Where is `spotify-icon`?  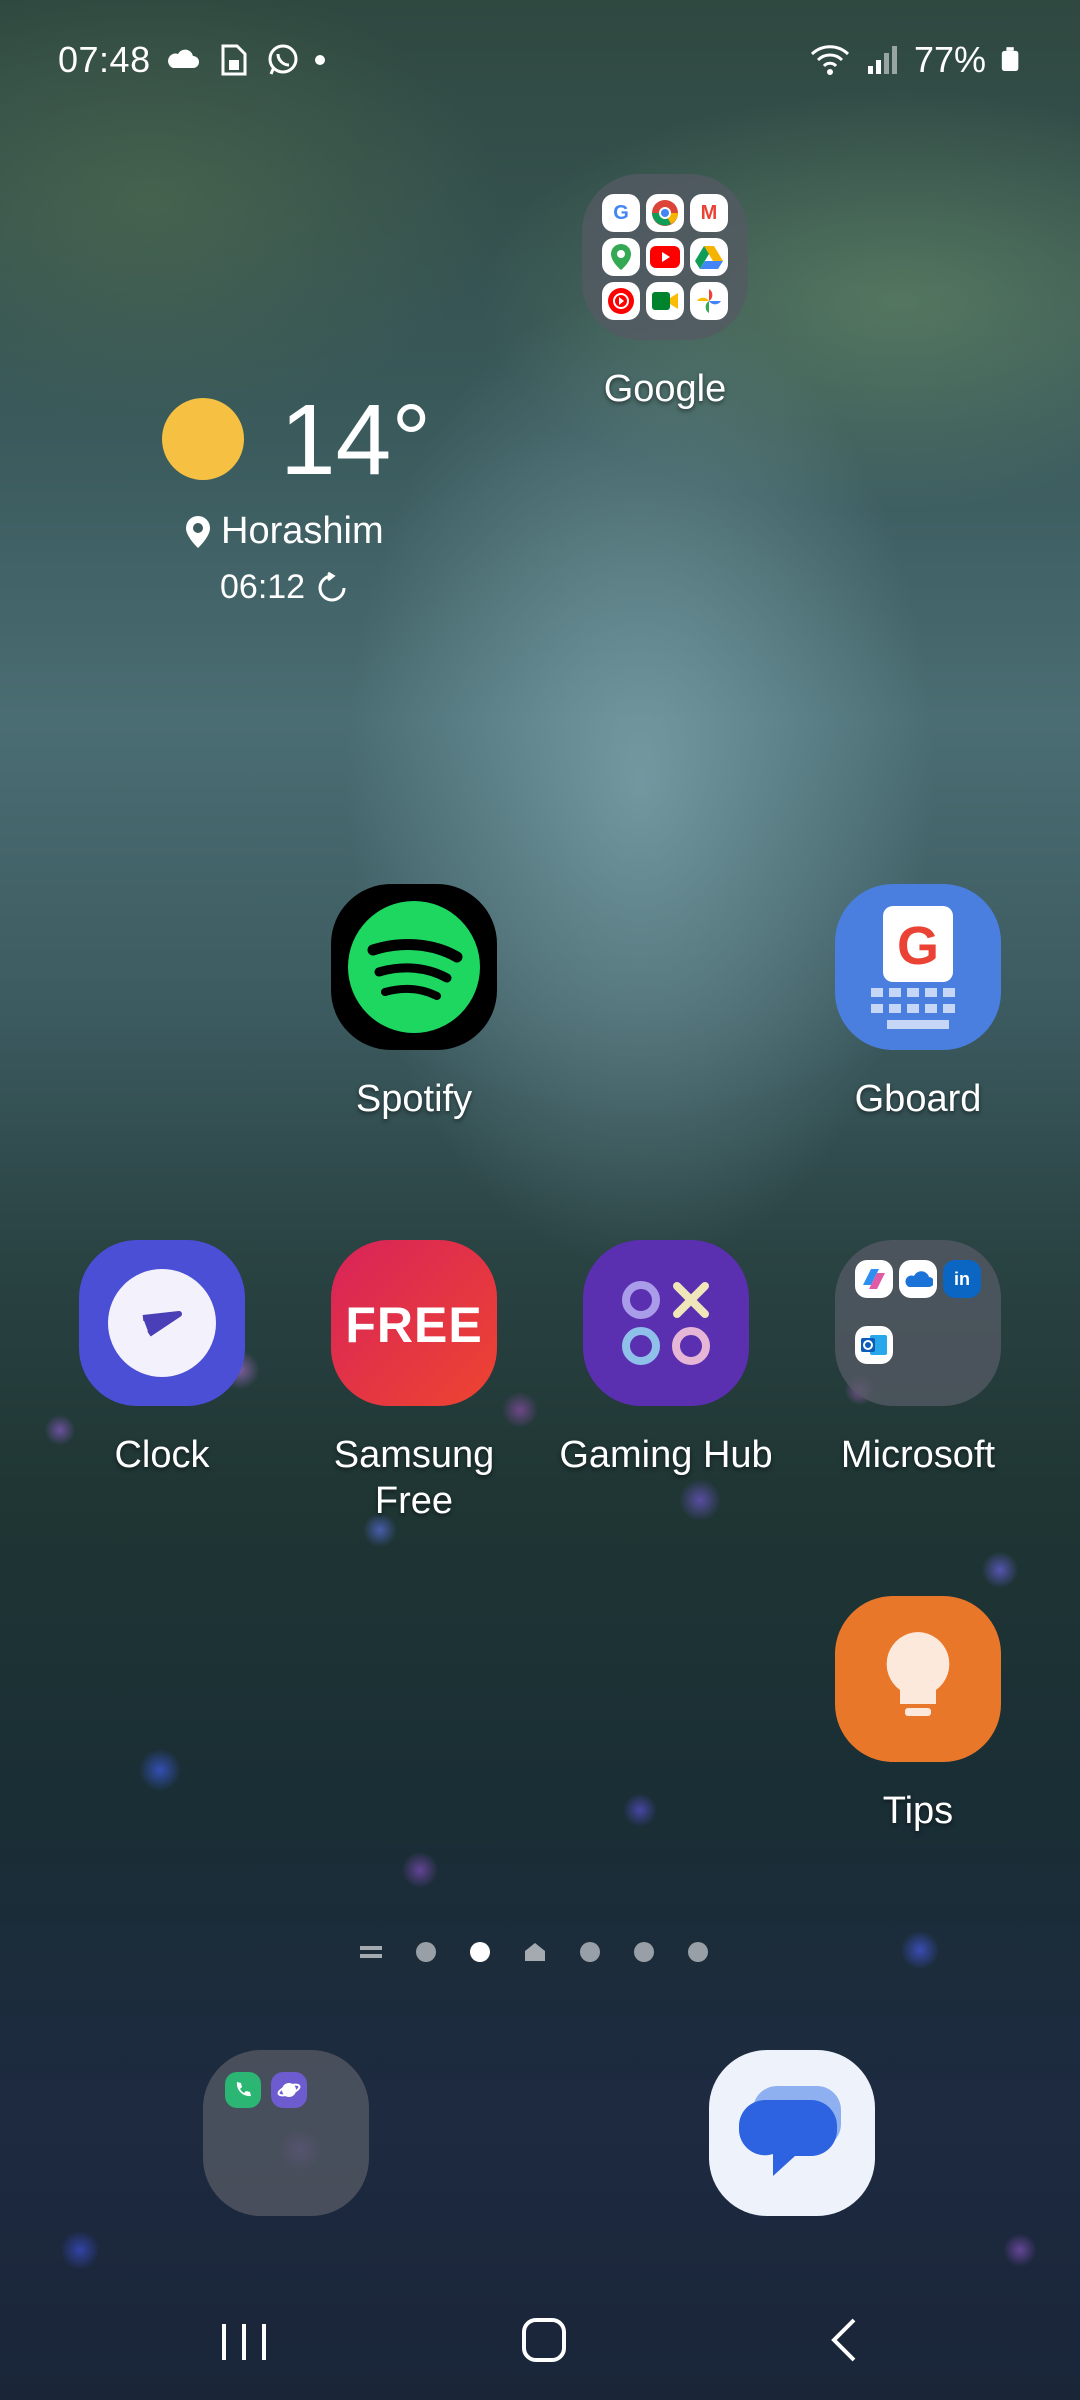 spotify-icon is located at coordinates (414, 967).